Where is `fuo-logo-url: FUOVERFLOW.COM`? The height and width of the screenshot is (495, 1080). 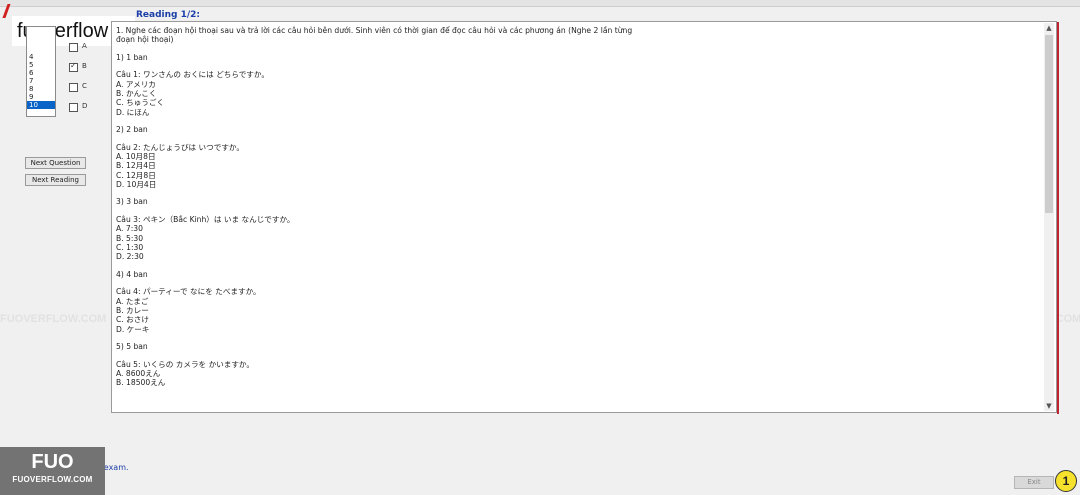 fuo-logo-url: FUOVERFLOW.COM is located at coordinates (52, 479).